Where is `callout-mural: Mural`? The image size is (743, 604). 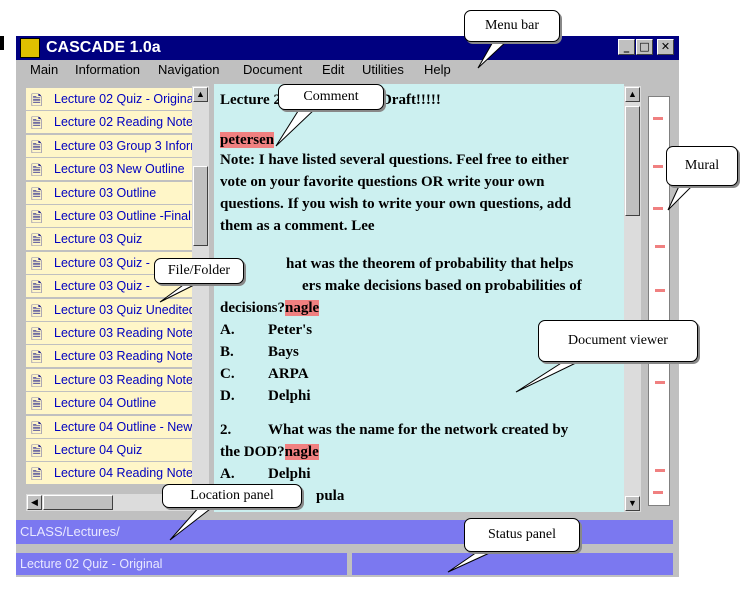 callout-mural: Mural is located at coordinates (702, 166).